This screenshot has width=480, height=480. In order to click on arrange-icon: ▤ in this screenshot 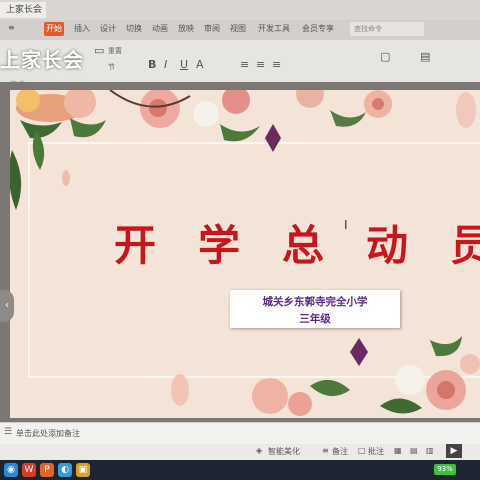, I will do `click(425, 56)`.